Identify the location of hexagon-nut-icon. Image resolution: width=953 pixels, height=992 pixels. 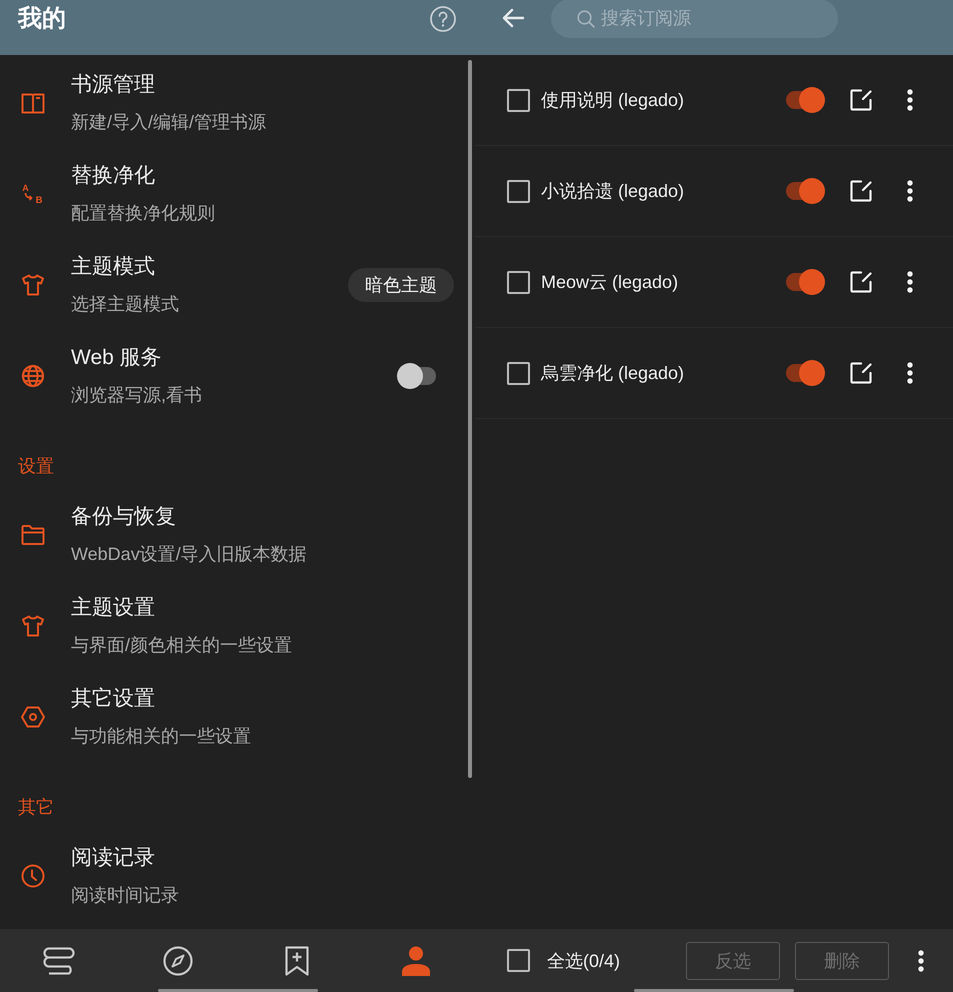
(33, 717).